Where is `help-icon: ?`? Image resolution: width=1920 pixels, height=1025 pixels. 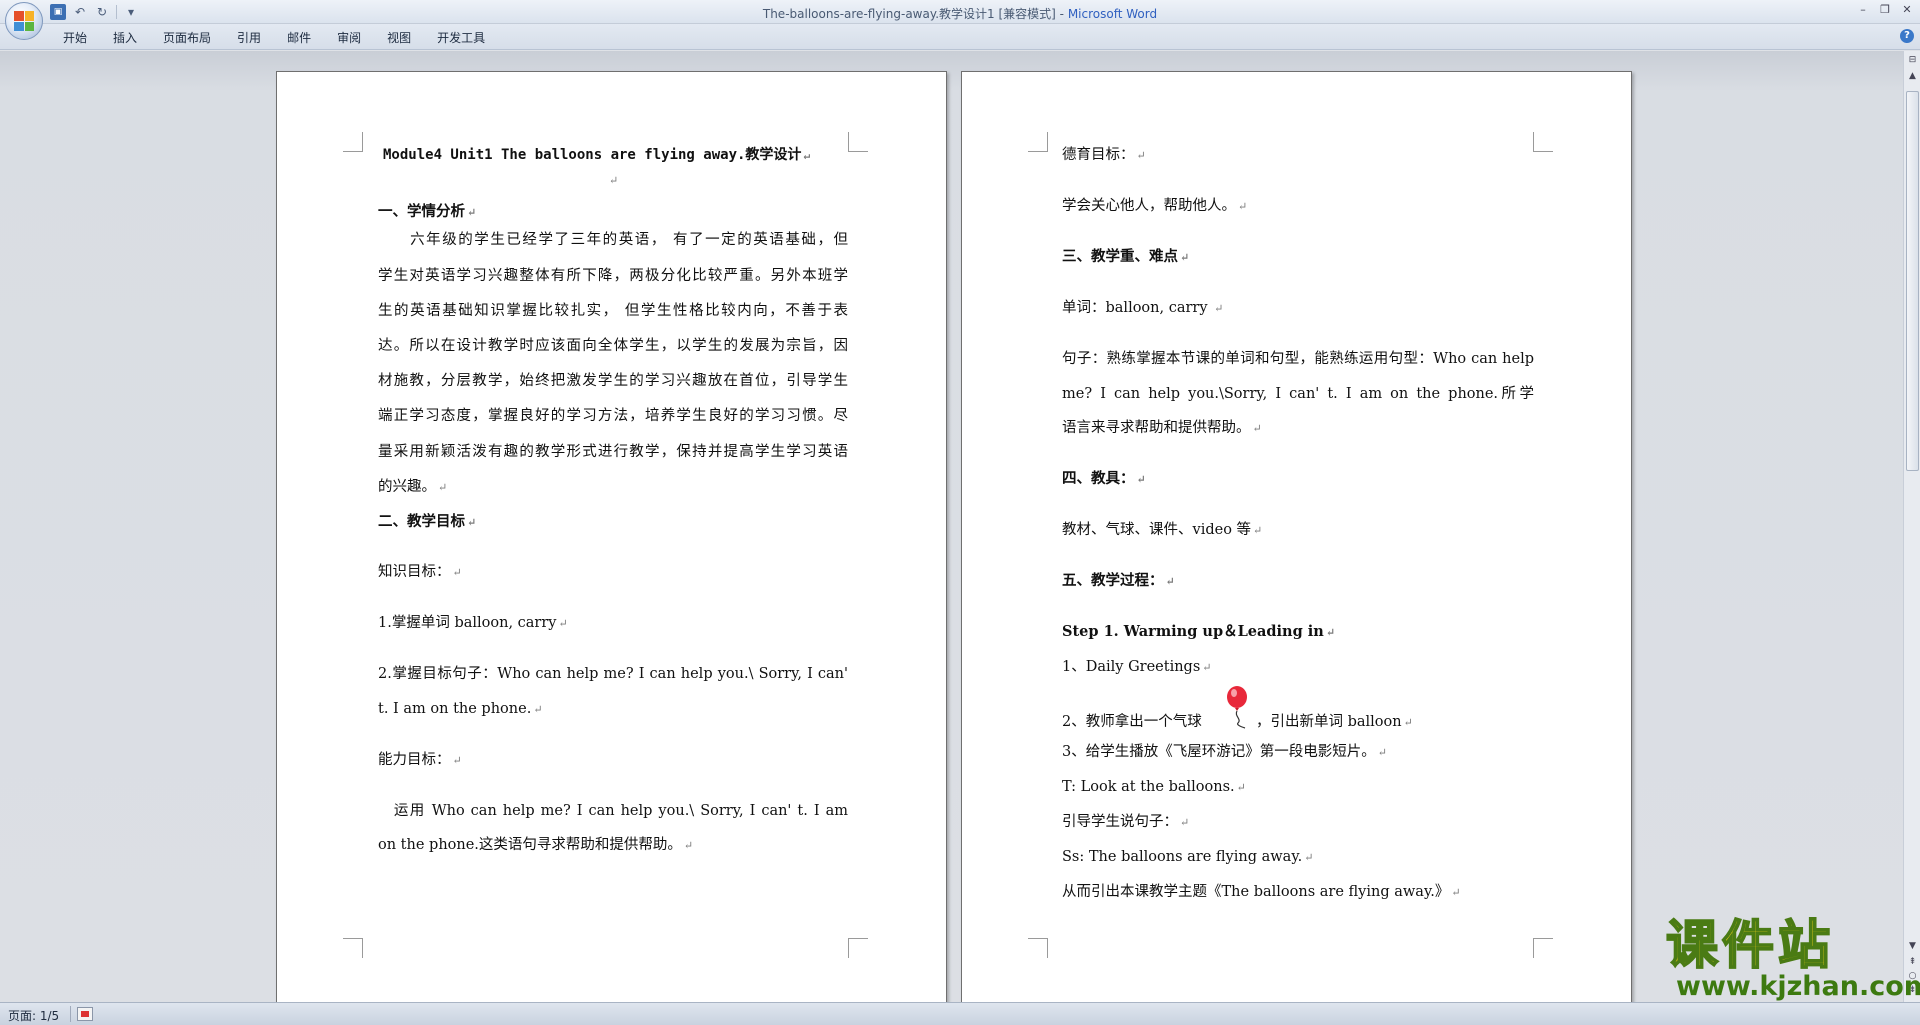
help-icon: ? is located at coordinates (1907, 36).